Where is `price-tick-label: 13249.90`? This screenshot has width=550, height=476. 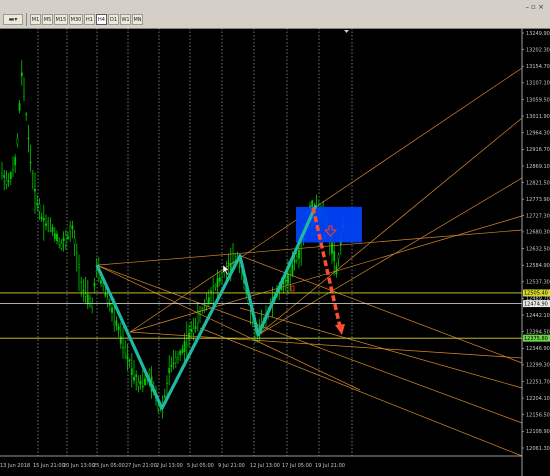 price-tick-label: 13249.90 is located at coordinates (538, 34).